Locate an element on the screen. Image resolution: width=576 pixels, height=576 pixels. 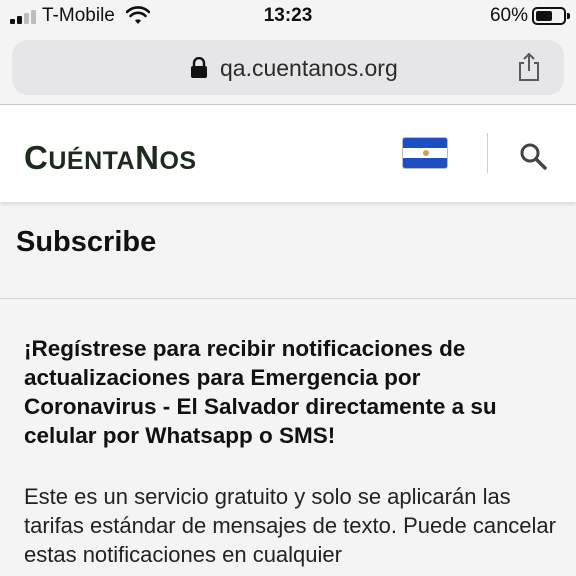
cuentanos-logo: CUÉNTANOS is located at coordinates (110, 158).